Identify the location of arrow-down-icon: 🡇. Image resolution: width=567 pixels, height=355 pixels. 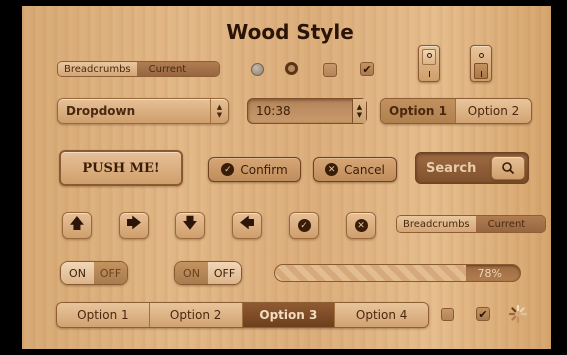
(190, 223).